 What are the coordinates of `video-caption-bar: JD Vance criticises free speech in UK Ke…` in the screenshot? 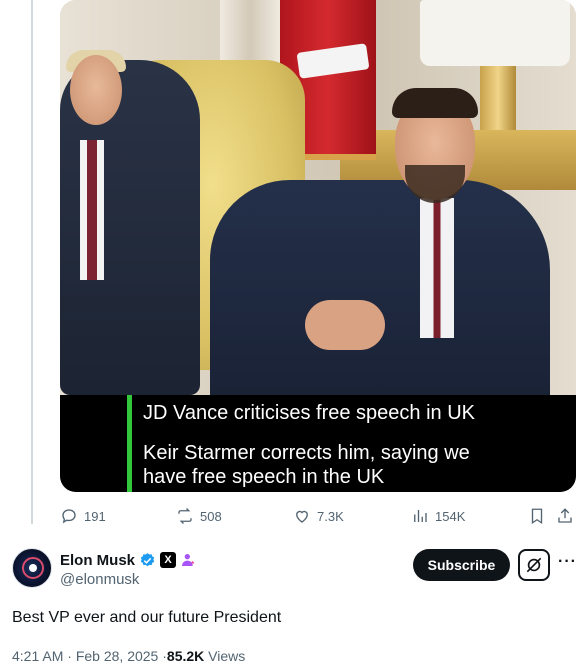 It's located at (318, 443).